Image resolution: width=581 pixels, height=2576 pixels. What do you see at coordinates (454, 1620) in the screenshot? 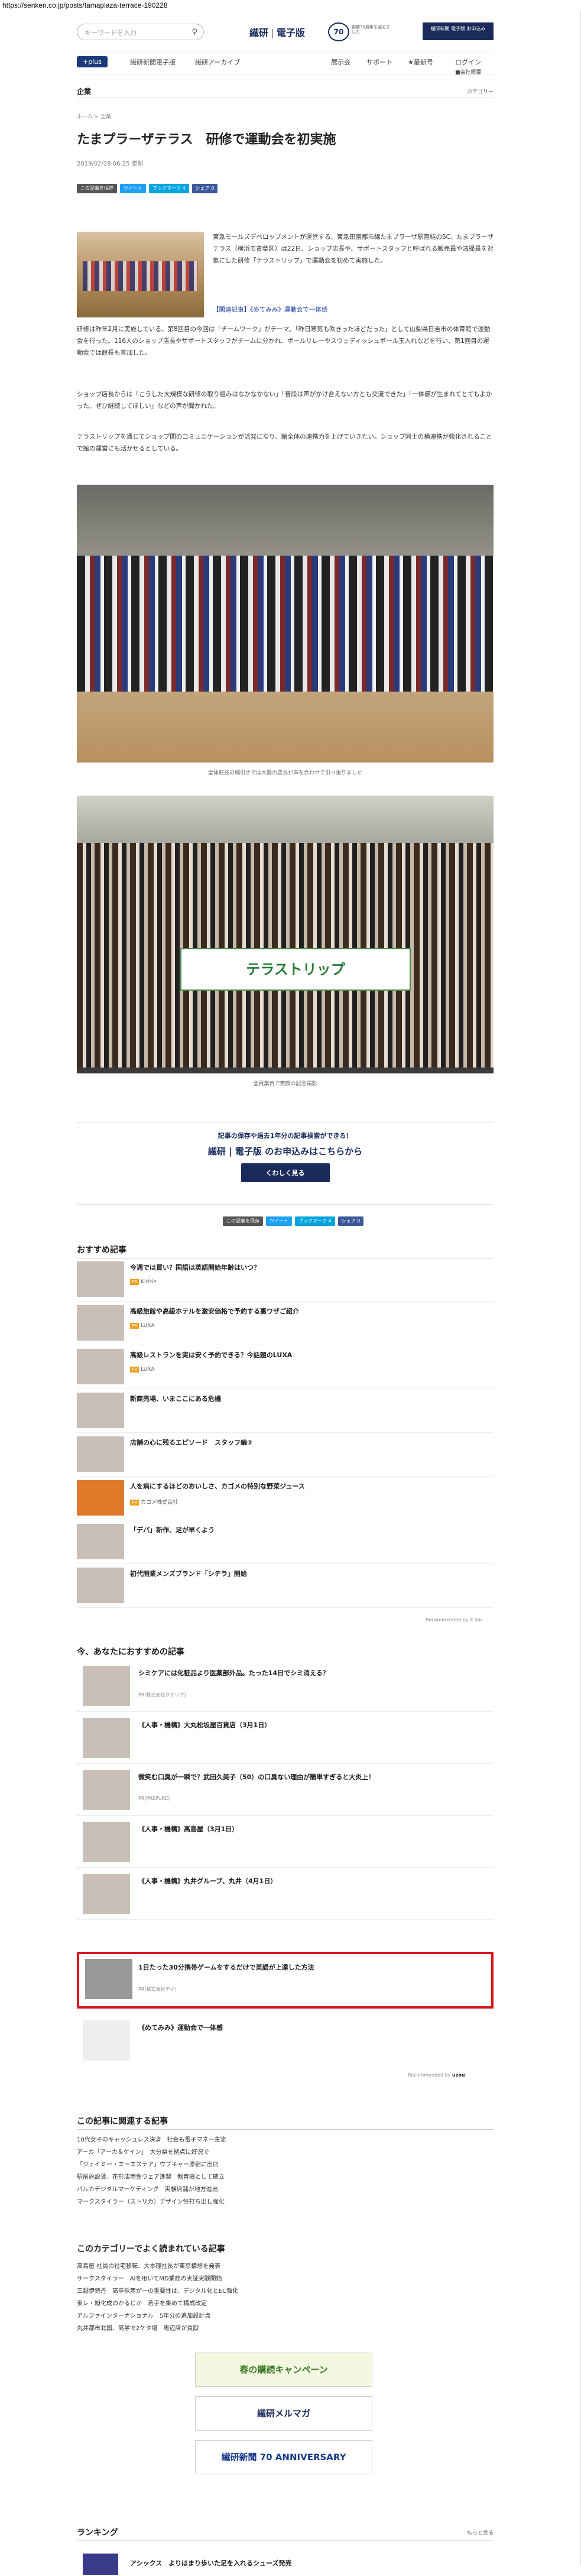
I see `recommended-by: Recommended by X-lab` at bounding box center [454, 1620].